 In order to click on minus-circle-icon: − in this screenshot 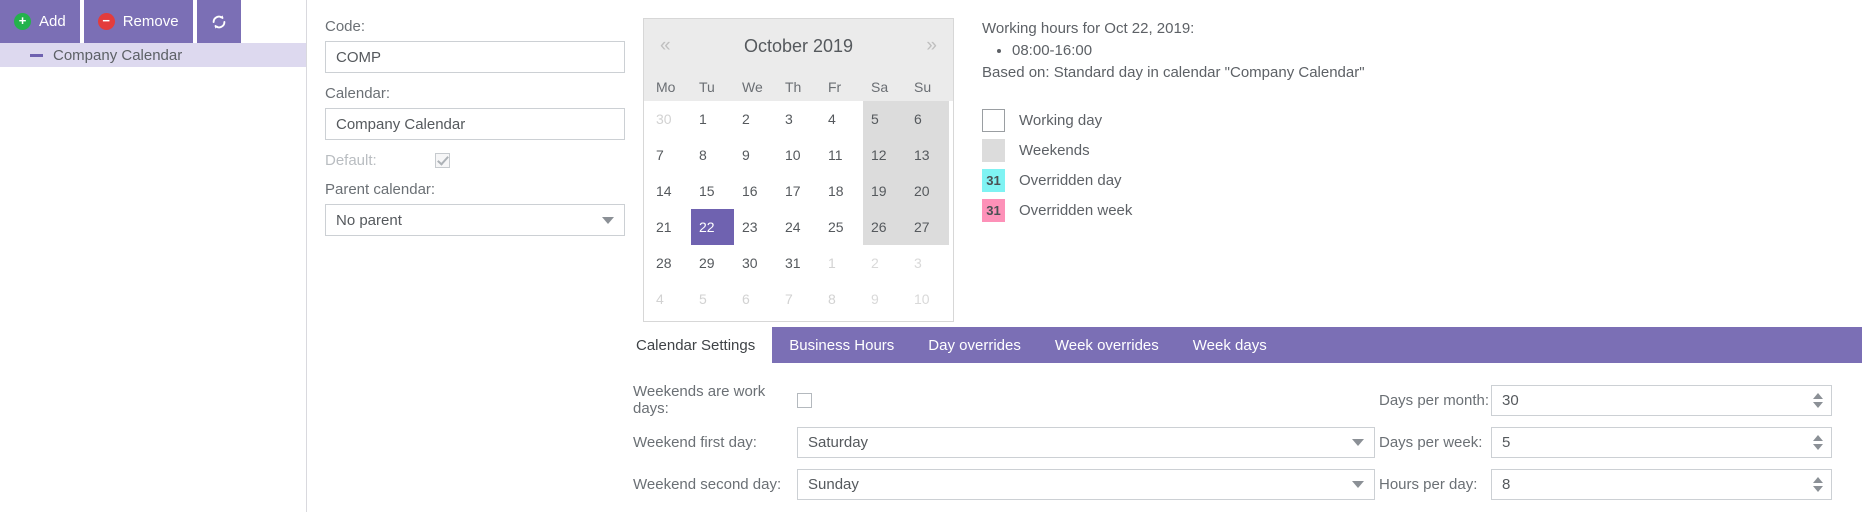, I will do `click(106, 21)`.